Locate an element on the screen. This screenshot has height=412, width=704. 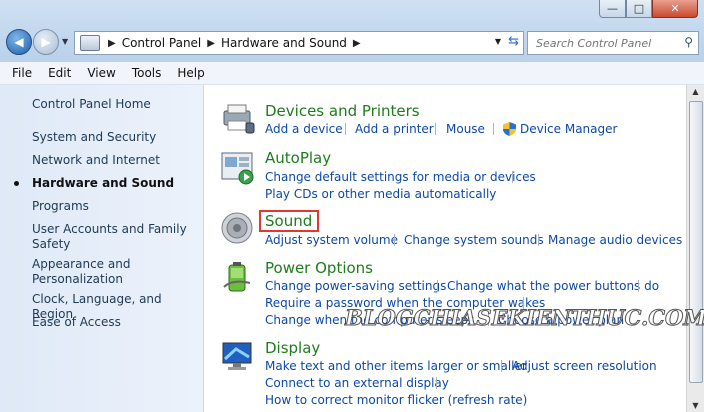
forward-button: ▶ is located at coordinates (46, 42).